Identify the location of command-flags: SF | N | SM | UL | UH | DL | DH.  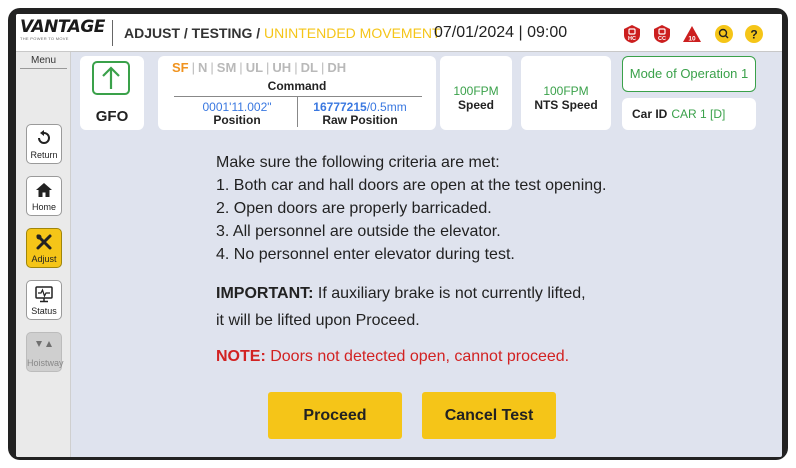
(259, 67).